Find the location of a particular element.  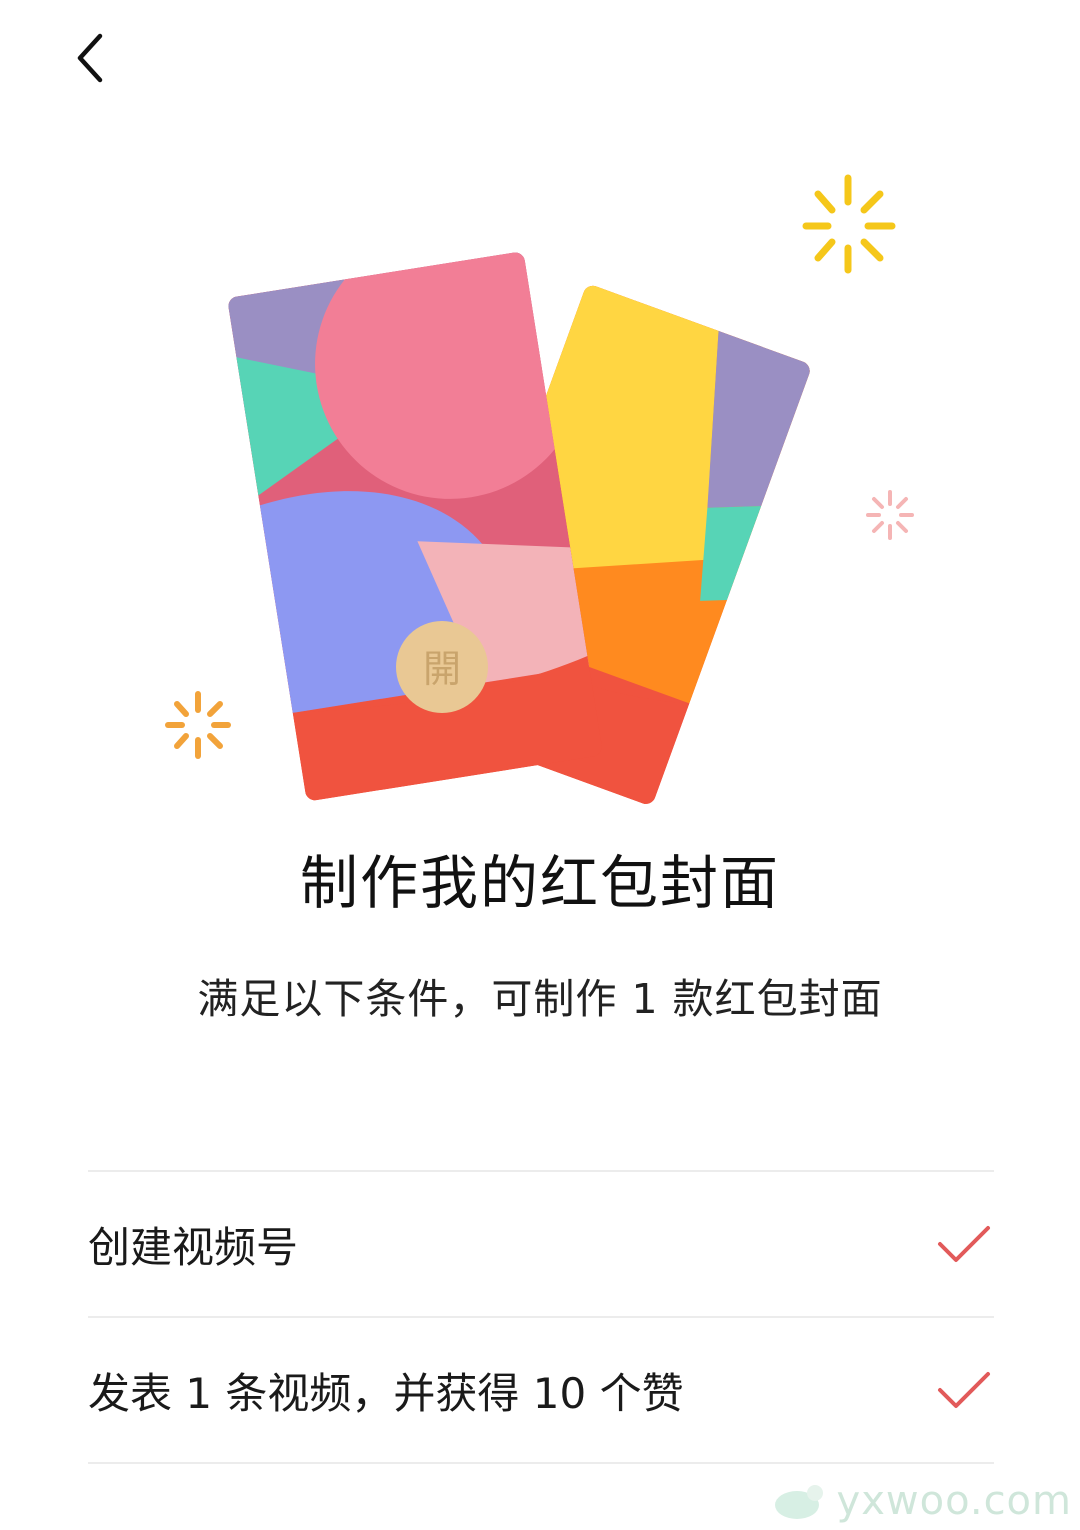

snail-logo-icon is located at coordinates (798, 1502).